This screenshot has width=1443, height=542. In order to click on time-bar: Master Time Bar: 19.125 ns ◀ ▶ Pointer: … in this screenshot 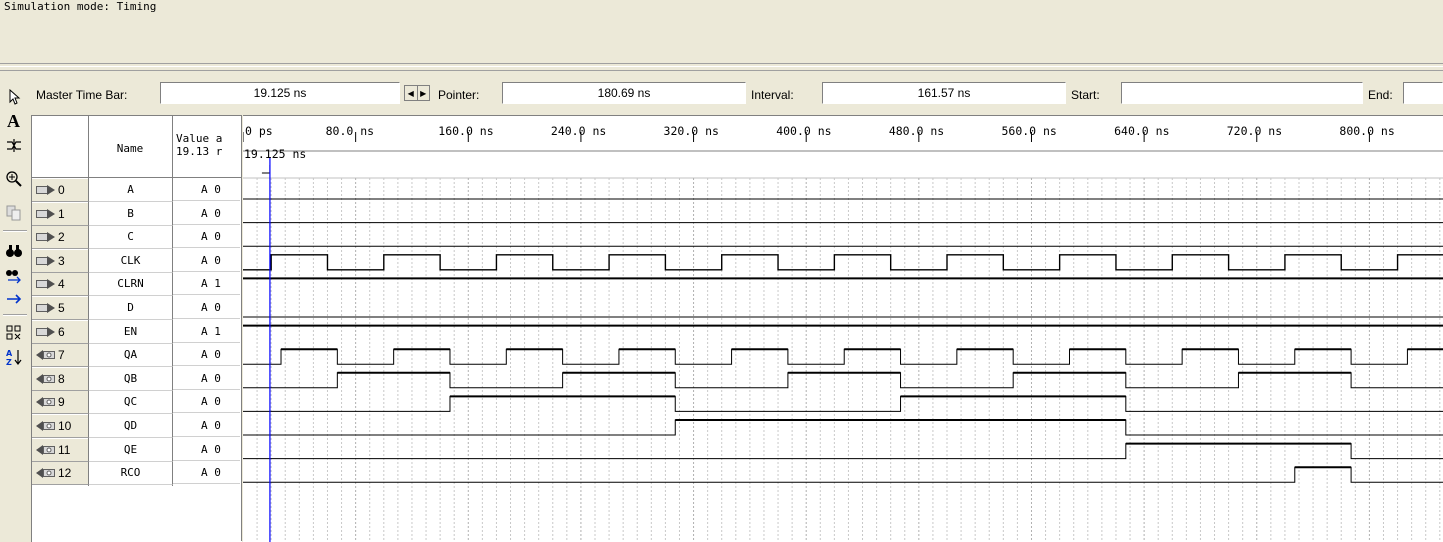, I will do `click(736, 96)`.